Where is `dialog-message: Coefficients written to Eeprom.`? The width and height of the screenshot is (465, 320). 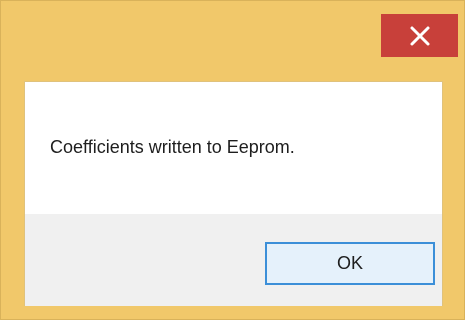 dialog-message: Coefficients written to Eeprom. is located at coordinates (172, 147).